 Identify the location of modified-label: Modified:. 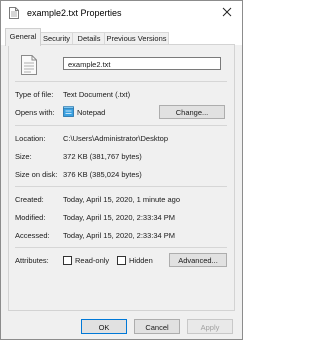
(30, 217).